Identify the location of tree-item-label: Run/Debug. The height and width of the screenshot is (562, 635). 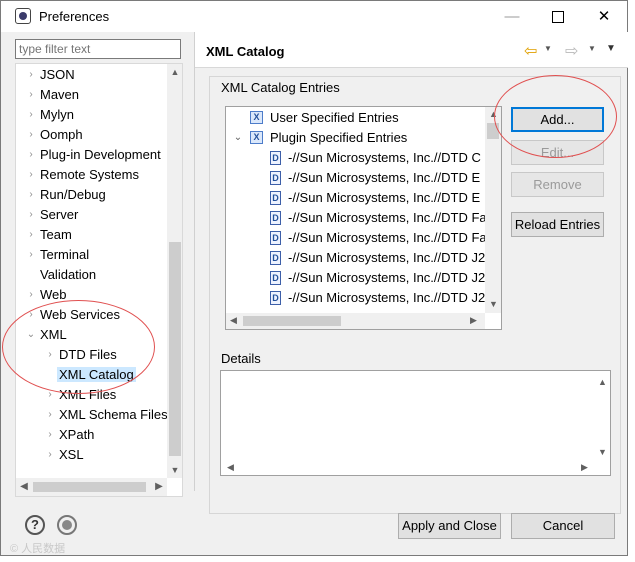
(73, 194).